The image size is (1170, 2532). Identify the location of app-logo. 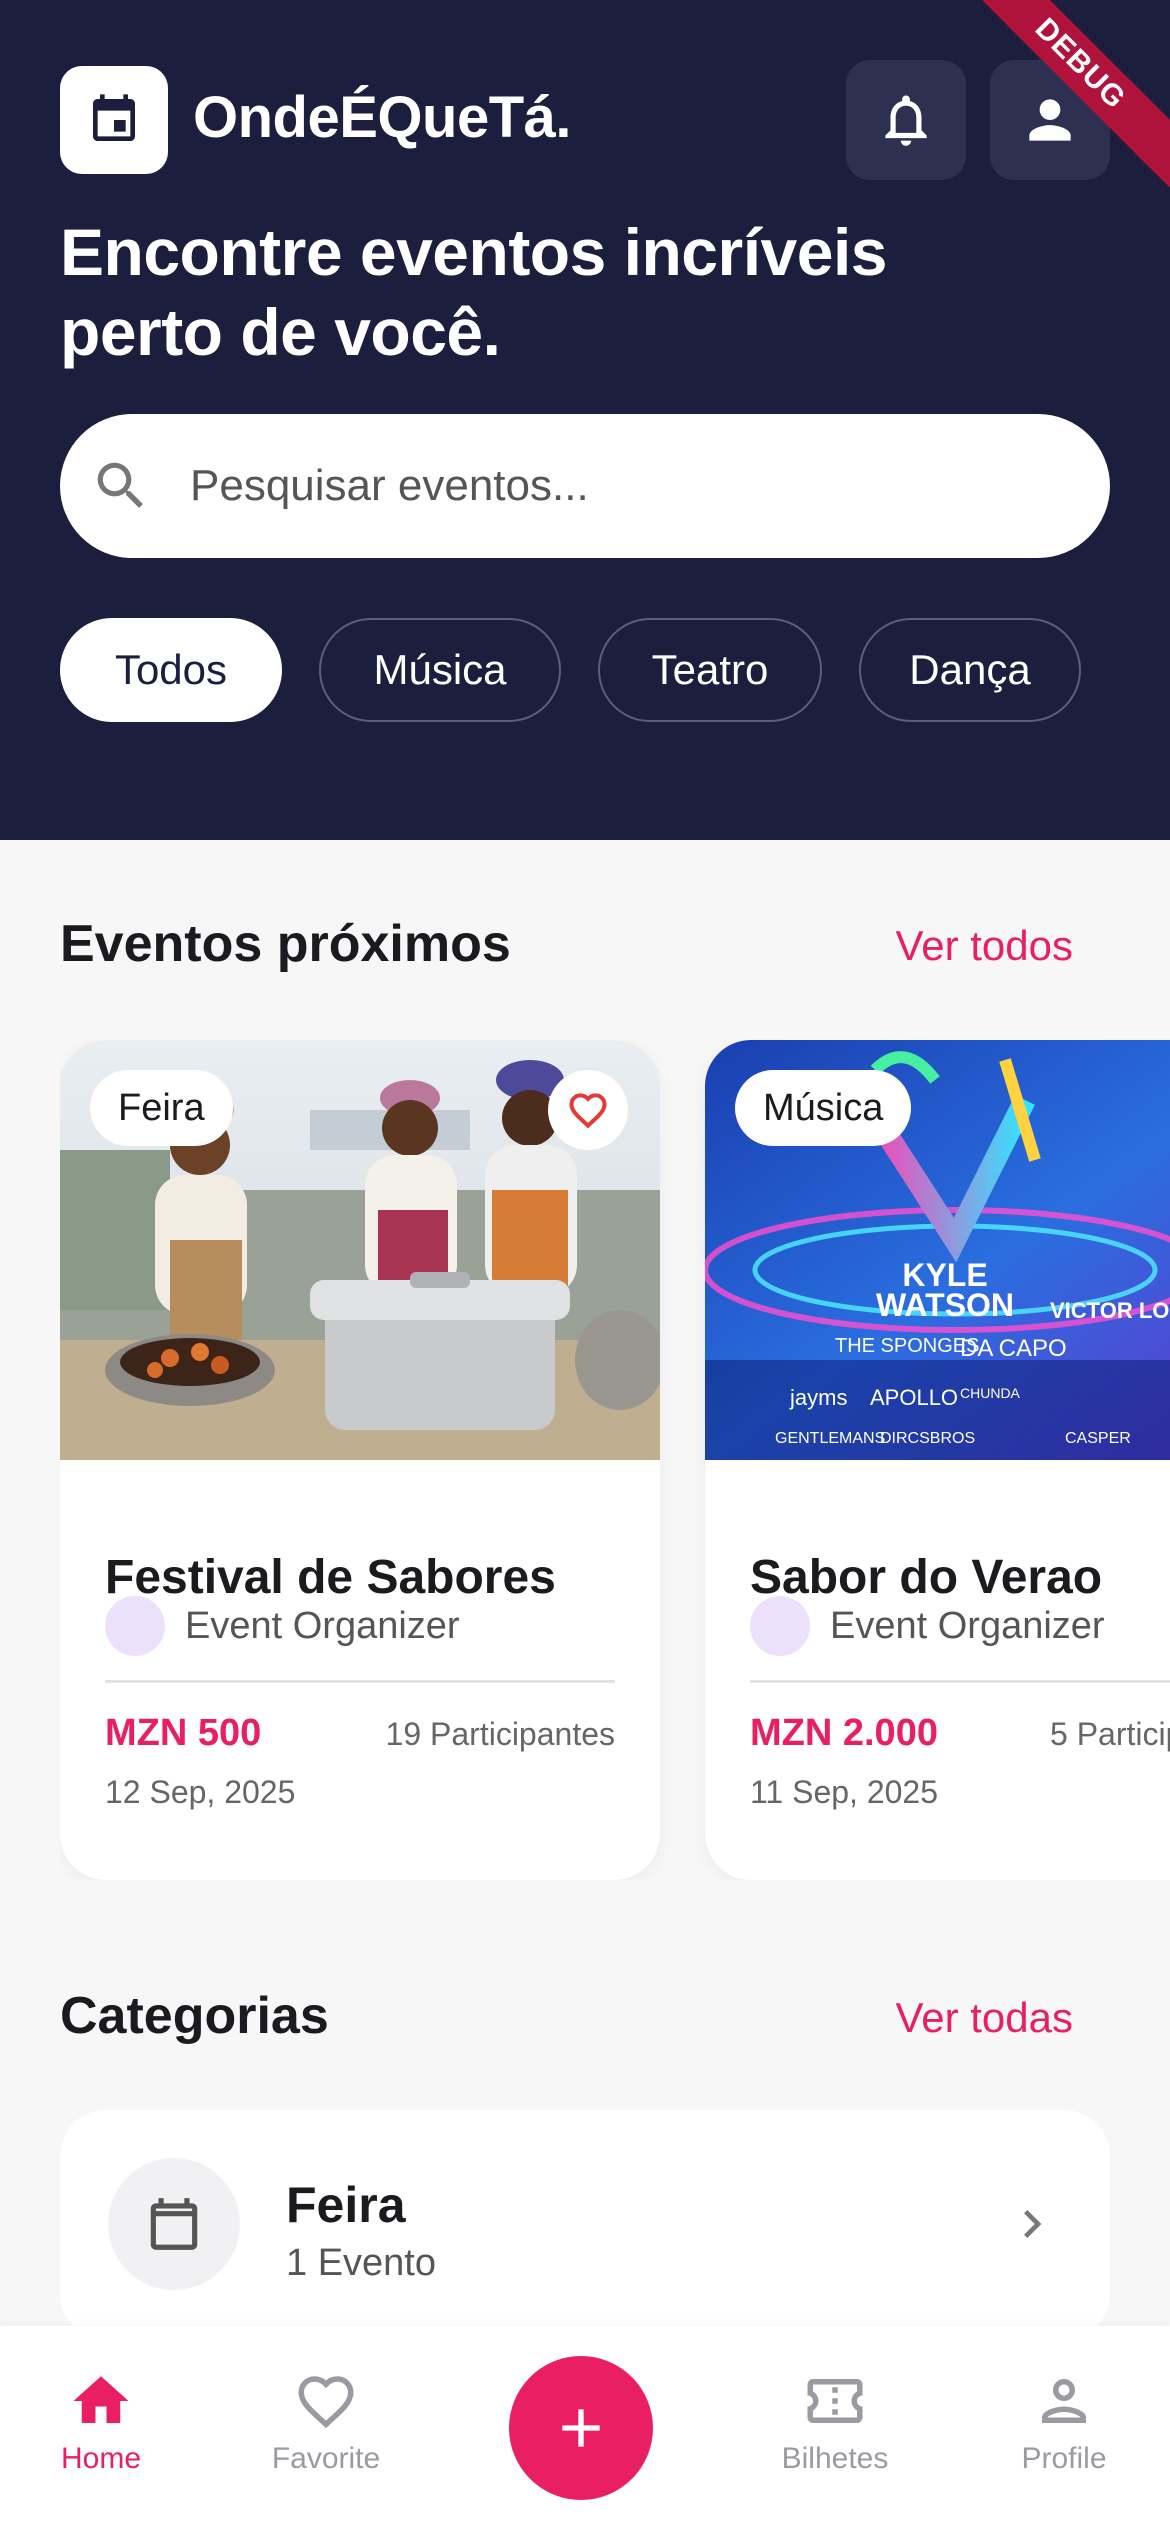
(114, 120).